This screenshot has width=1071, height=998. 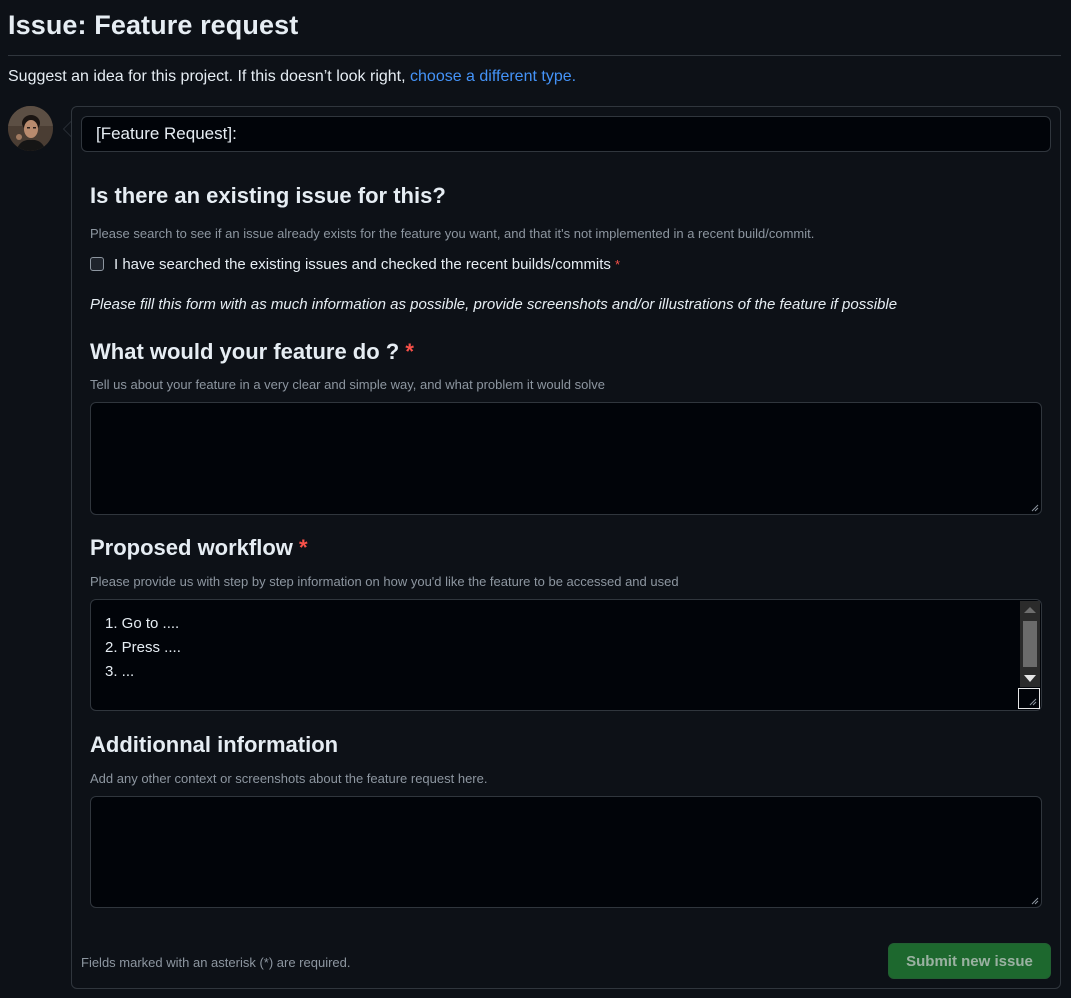 I want to click on feature-heading: What would your feature do ? *, so click(x=252, y=352).